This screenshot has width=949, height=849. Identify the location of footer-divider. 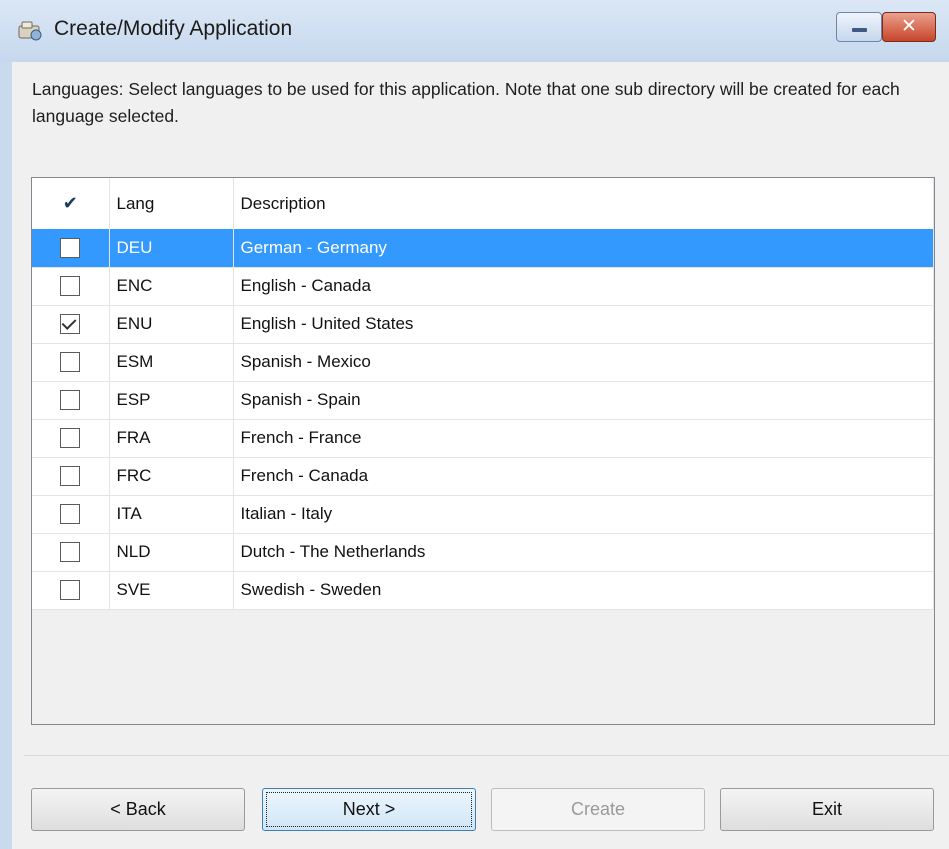
(486, 755).